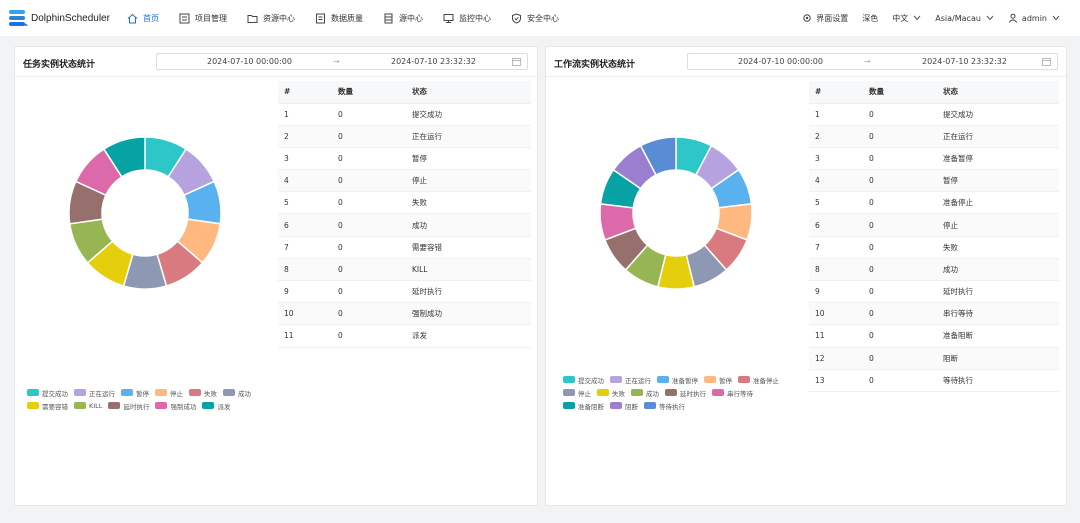 This screenshot has height=523, width=1080. Describe the element at coordinates (404, 336) in the screenshot. I see `table-row: 11 0 派发` at that location.